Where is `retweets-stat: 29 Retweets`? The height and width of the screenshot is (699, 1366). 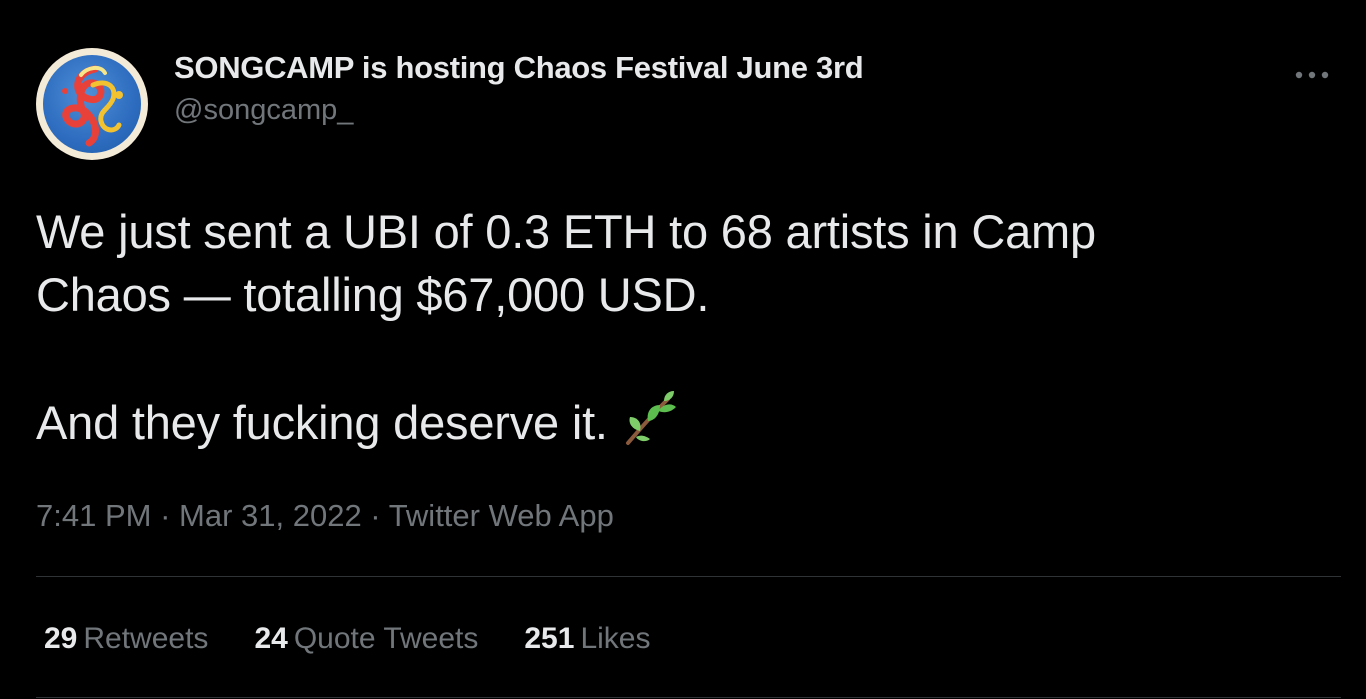
retweets-stat: 29 Retweets is located at coordinates (126, 639).